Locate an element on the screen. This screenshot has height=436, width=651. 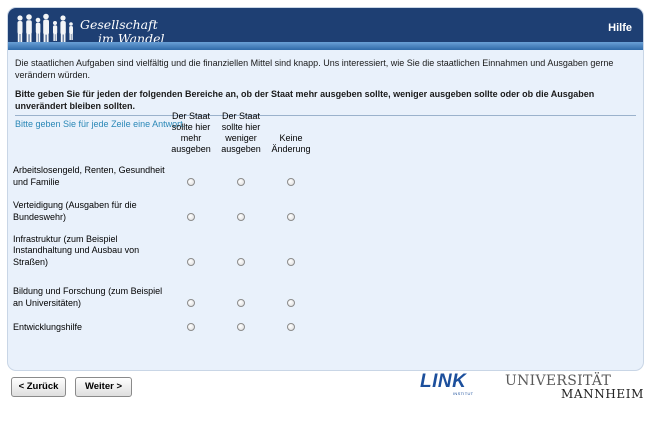
back-button: < Zurück is located at coordinates (38, 387).